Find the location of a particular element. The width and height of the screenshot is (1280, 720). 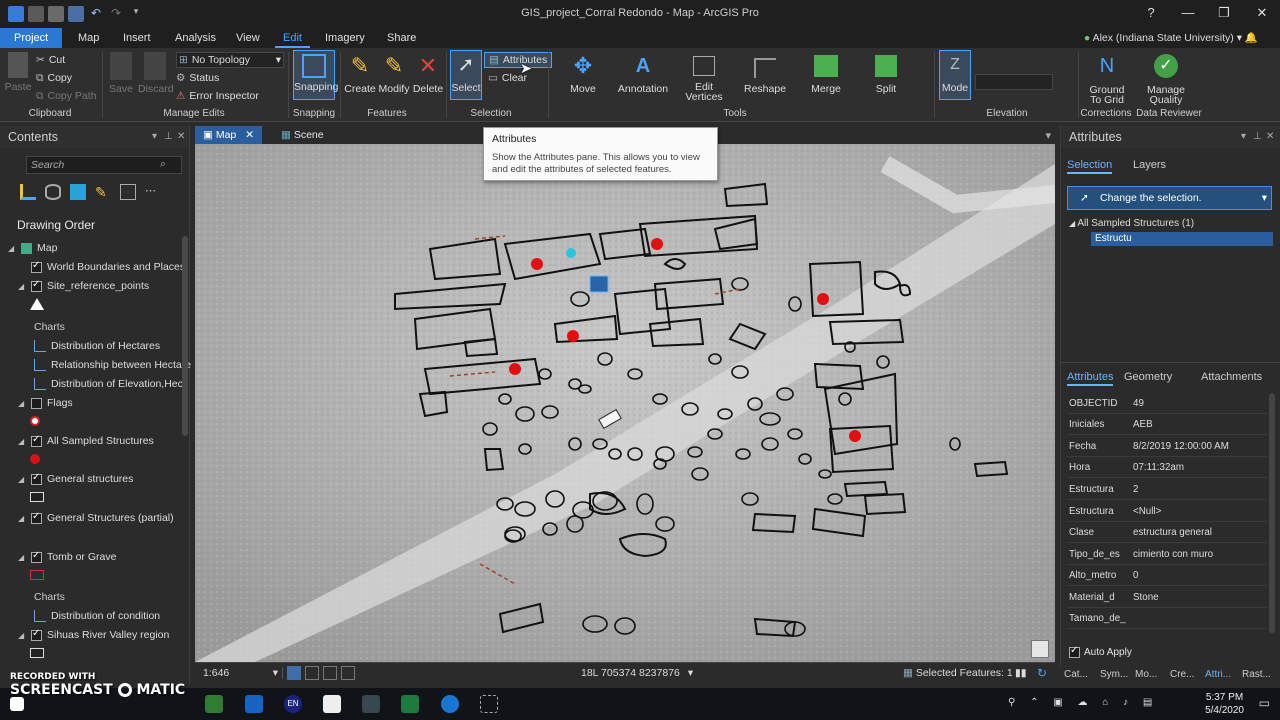

save-edits-button: Save is located at coordinates (121, 73).